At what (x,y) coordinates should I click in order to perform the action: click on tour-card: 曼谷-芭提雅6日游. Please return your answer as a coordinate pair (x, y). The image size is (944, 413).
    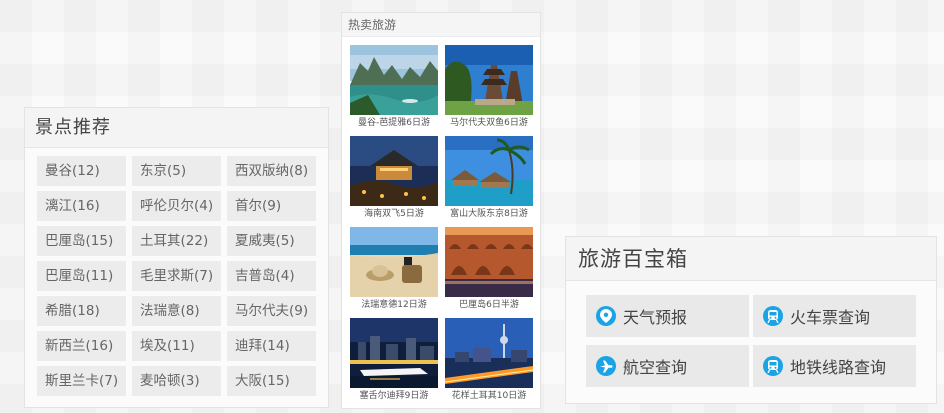
    Looking at the image, I should click on (394, 89).